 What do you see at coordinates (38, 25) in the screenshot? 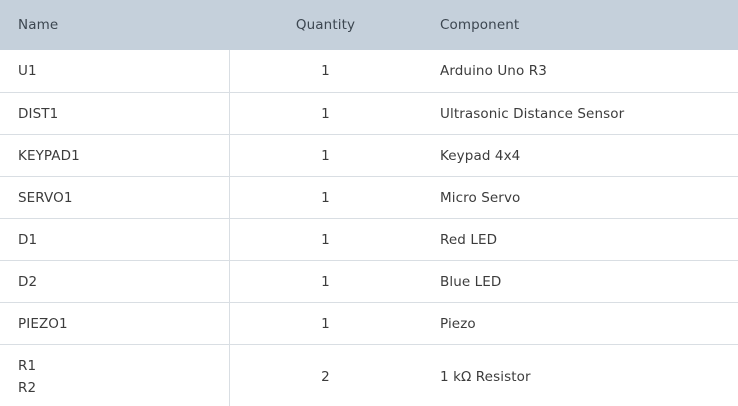
I see `header-name: Name` at bounding box center [38, 25].